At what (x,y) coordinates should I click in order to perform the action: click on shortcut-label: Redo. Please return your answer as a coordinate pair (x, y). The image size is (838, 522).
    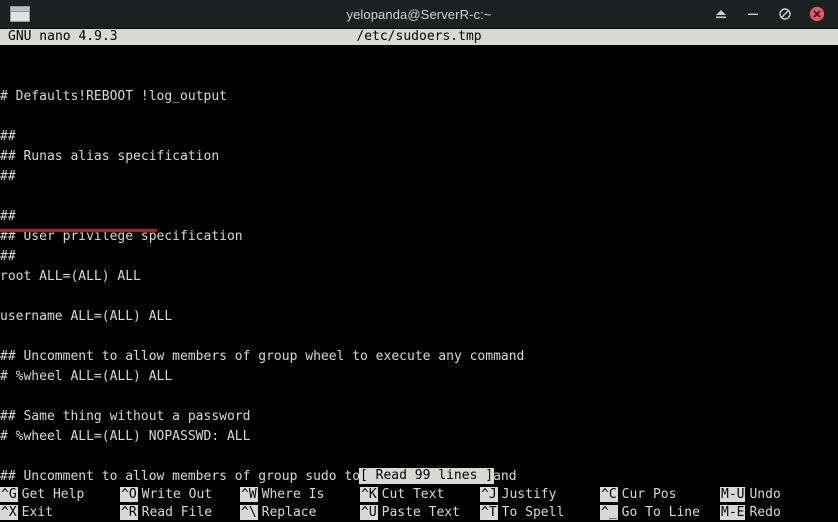
    Looking at the image, I should click on (765, 512).